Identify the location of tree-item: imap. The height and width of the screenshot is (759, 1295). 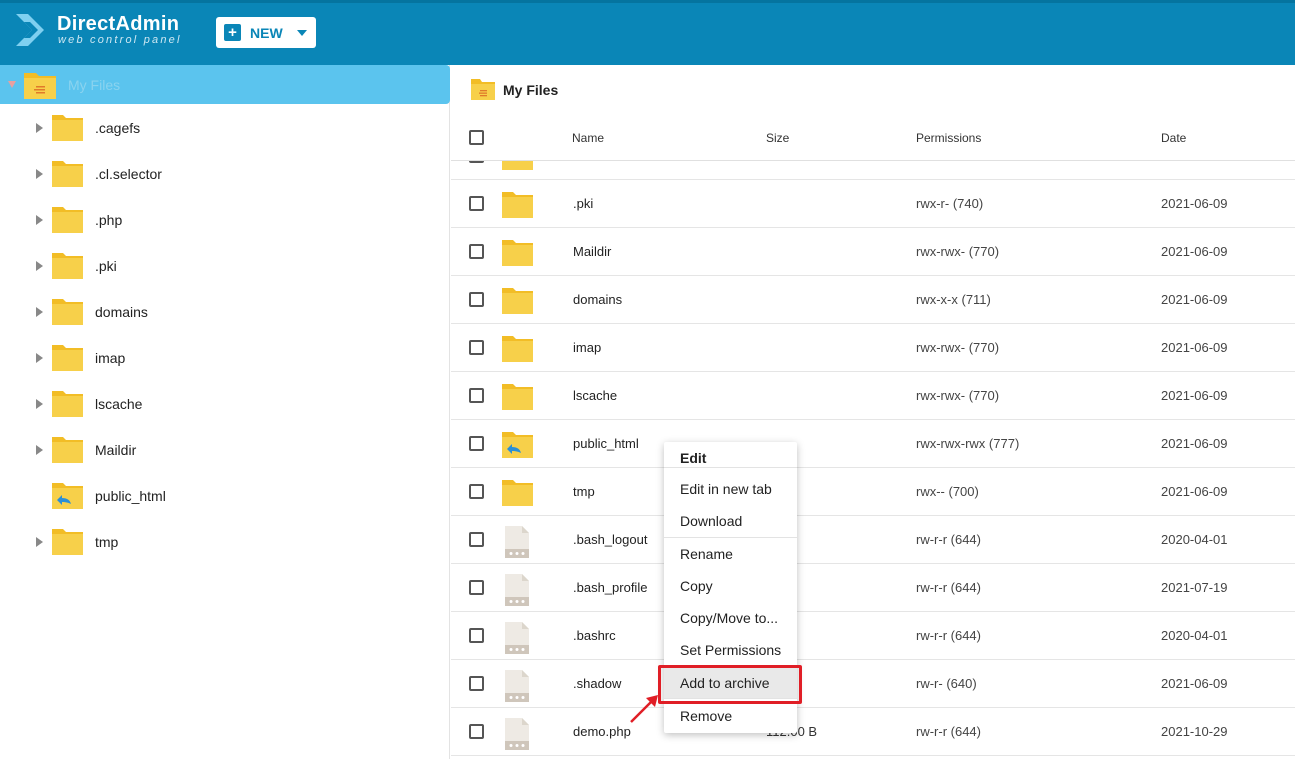
(225, 358).